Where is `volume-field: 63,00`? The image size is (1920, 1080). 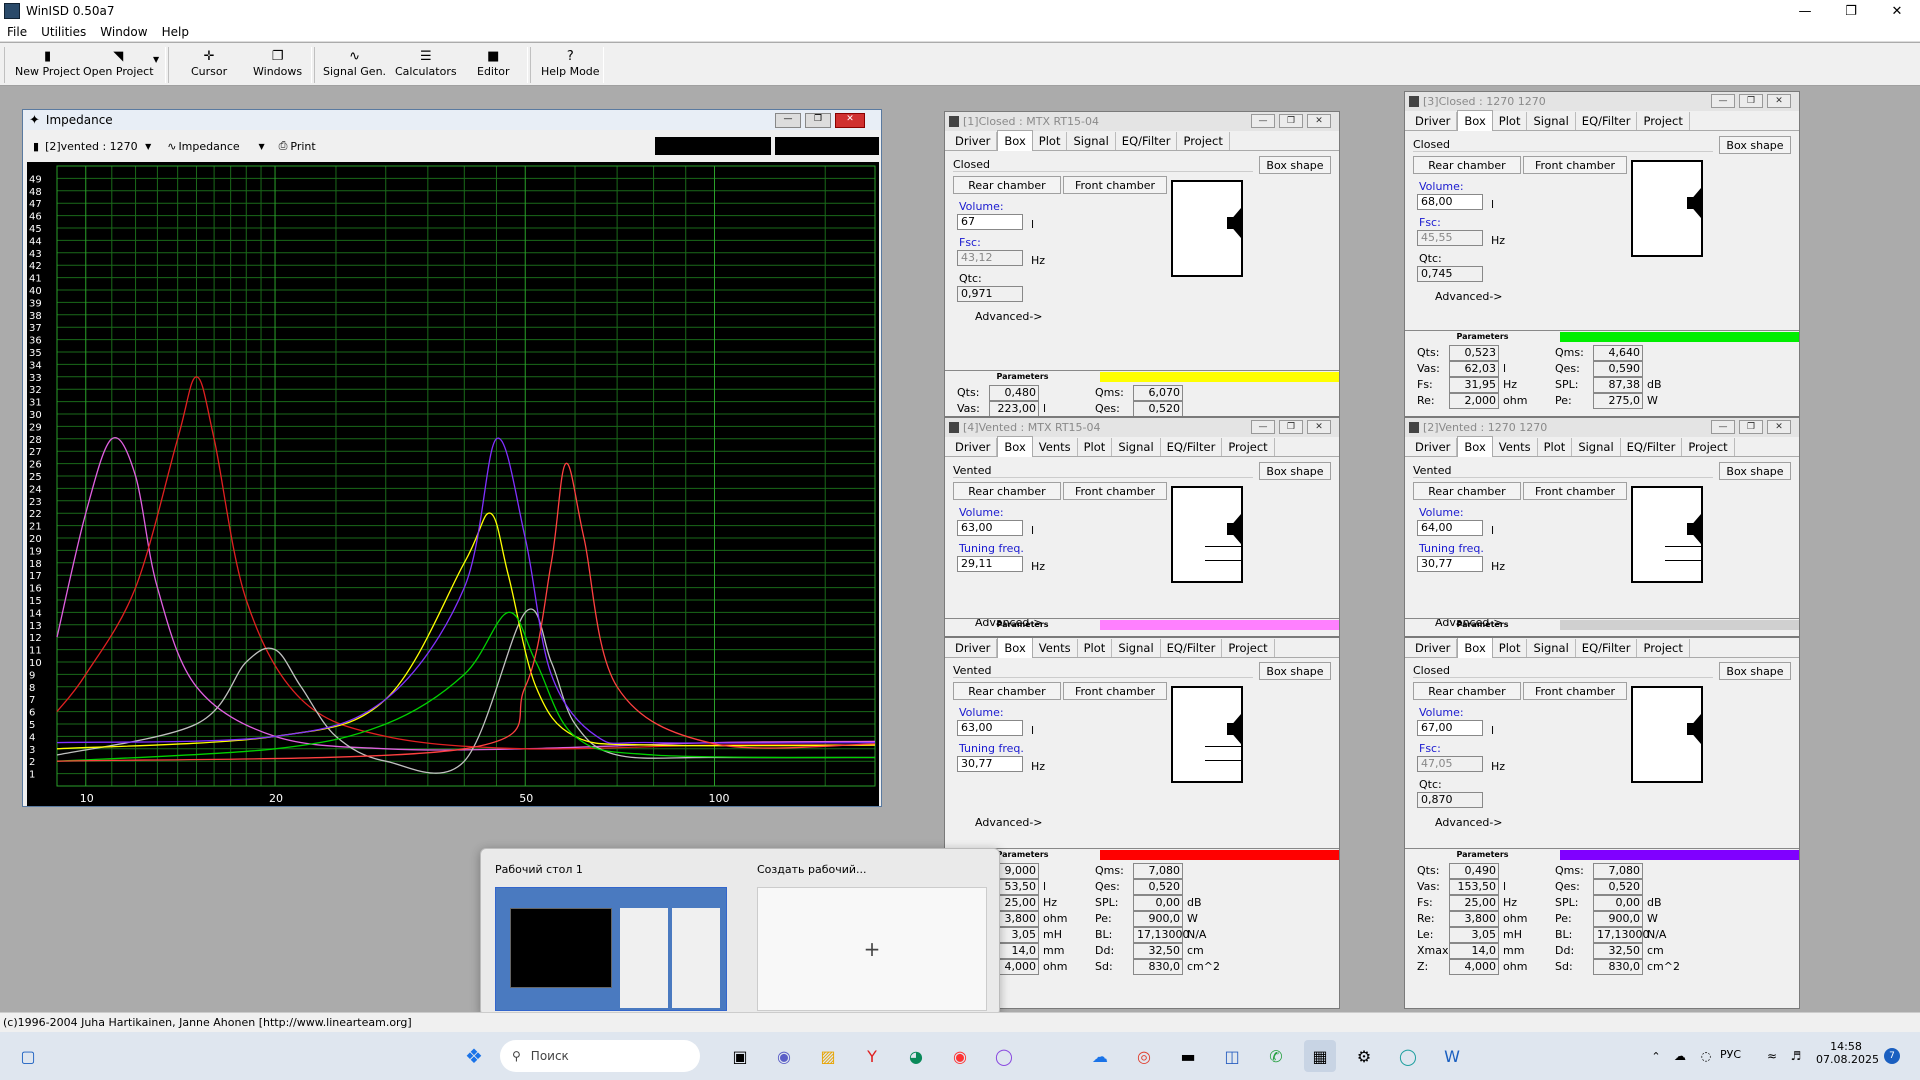 volume-field: 63,00 is located at coordinates (990, 528).